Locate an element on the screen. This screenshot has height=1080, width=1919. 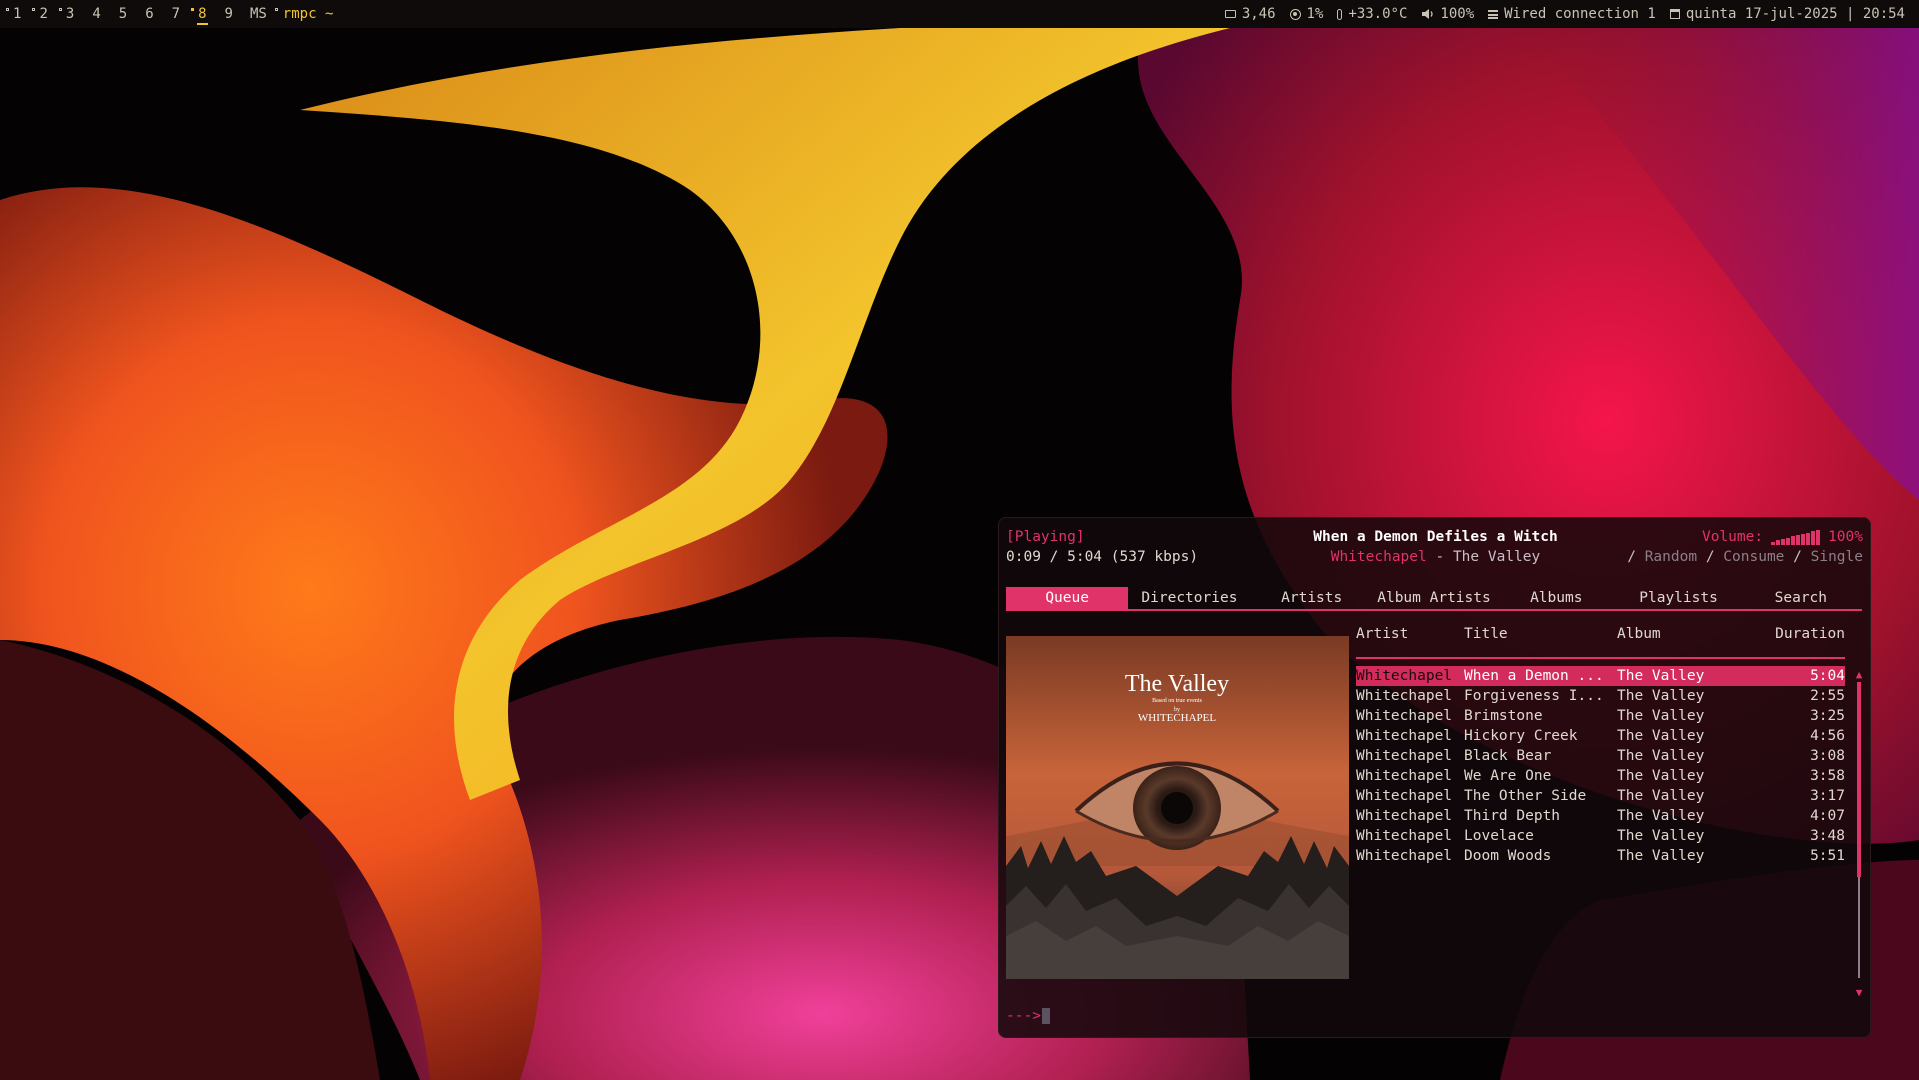
workspace-5: 5 is located at coordinates (123, 14).